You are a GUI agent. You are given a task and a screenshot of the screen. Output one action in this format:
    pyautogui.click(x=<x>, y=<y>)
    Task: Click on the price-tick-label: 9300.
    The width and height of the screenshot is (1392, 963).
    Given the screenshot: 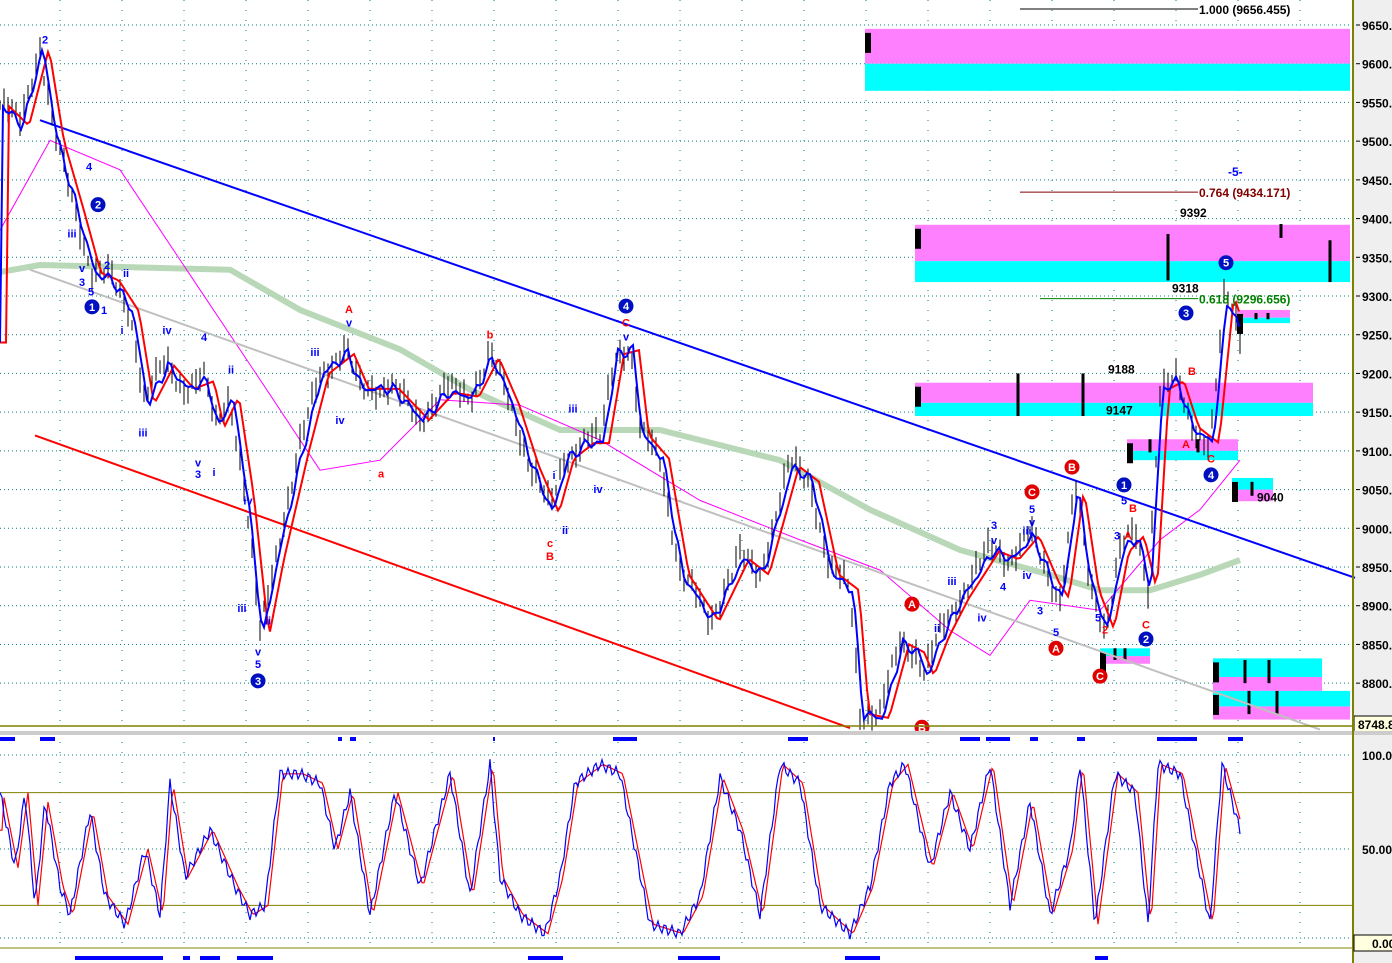 What is the action you would take?
    pyautogui.click(x=1377, y=297)
    